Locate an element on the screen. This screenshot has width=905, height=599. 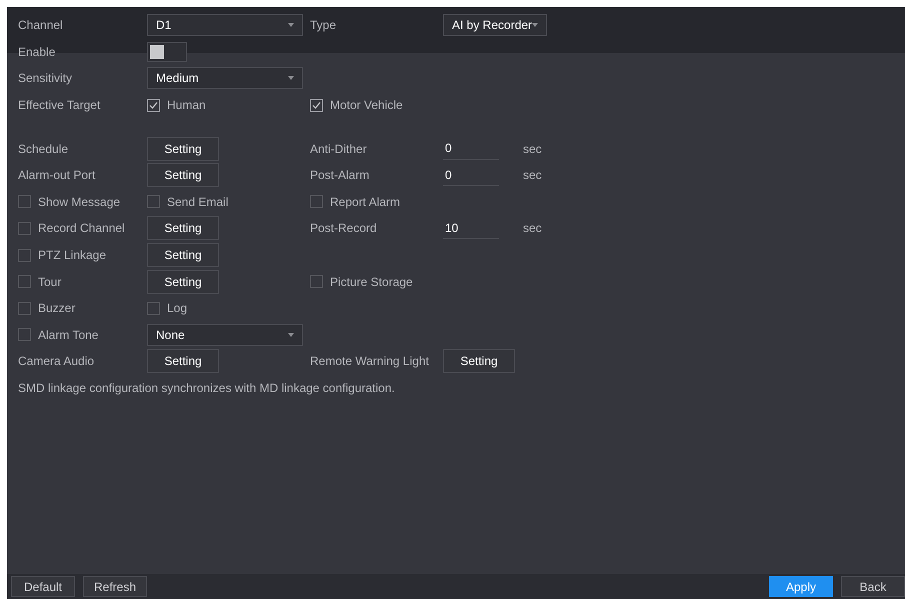
toggle-switch is located at coordinates (167, 52).